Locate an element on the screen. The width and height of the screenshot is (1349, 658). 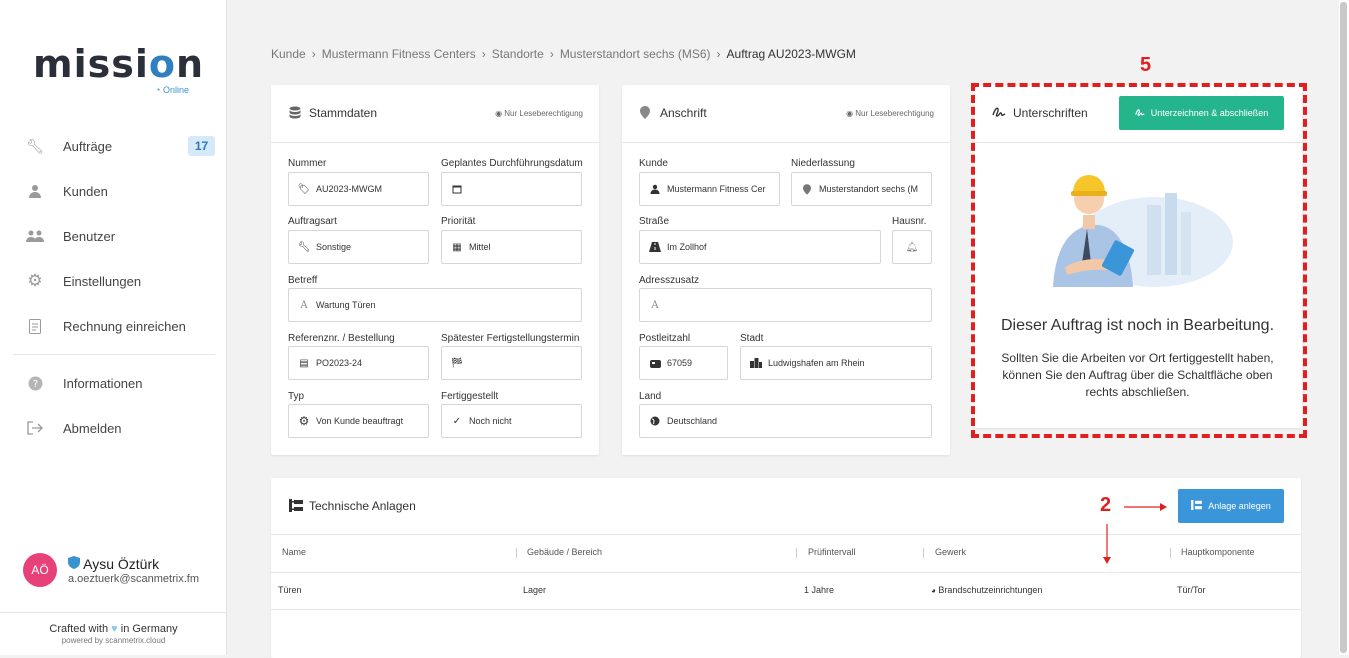
label-kunde: Kunde is located at coordinates (653, 163).